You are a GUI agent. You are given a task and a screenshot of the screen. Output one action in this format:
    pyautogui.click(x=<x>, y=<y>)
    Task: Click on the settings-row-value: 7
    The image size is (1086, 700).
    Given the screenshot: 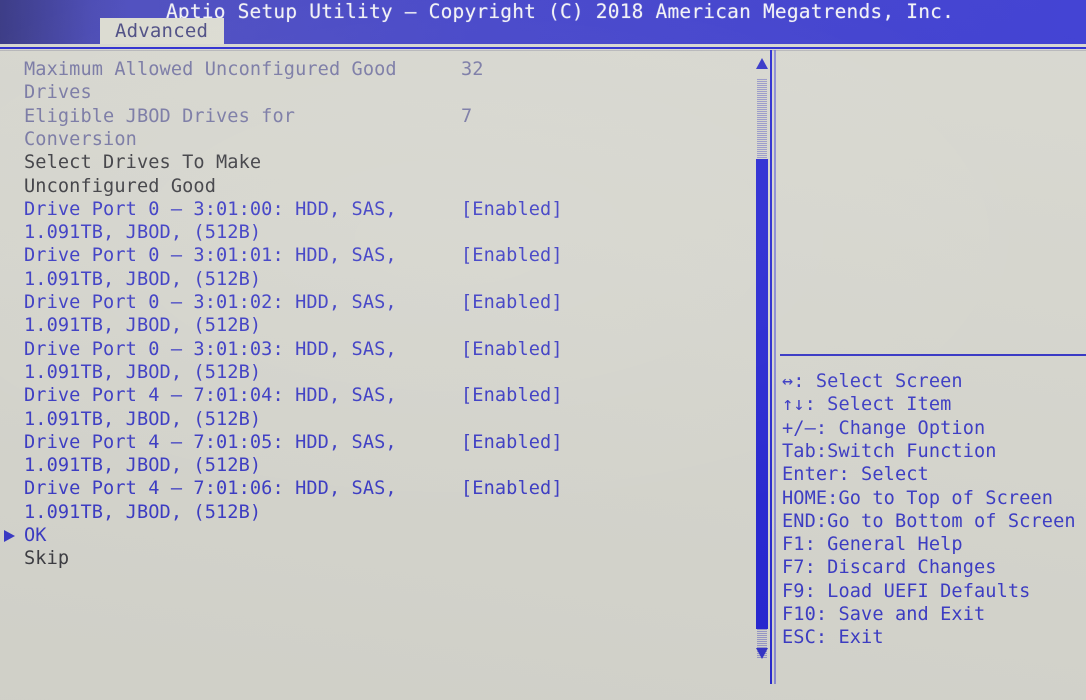 What is the action you would take?
    pyautogui.click(x=466, y=116)
    